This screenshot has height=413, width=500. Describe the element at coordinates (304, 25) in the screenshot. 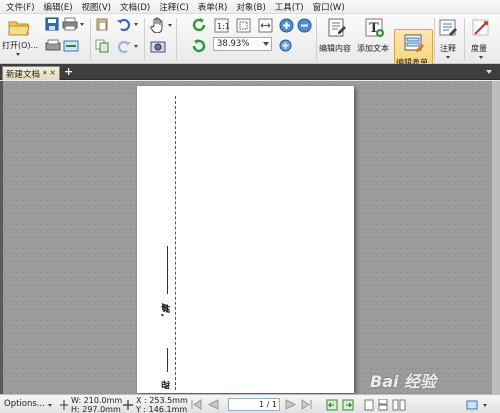

I see `zoom-out-icon` at that location.